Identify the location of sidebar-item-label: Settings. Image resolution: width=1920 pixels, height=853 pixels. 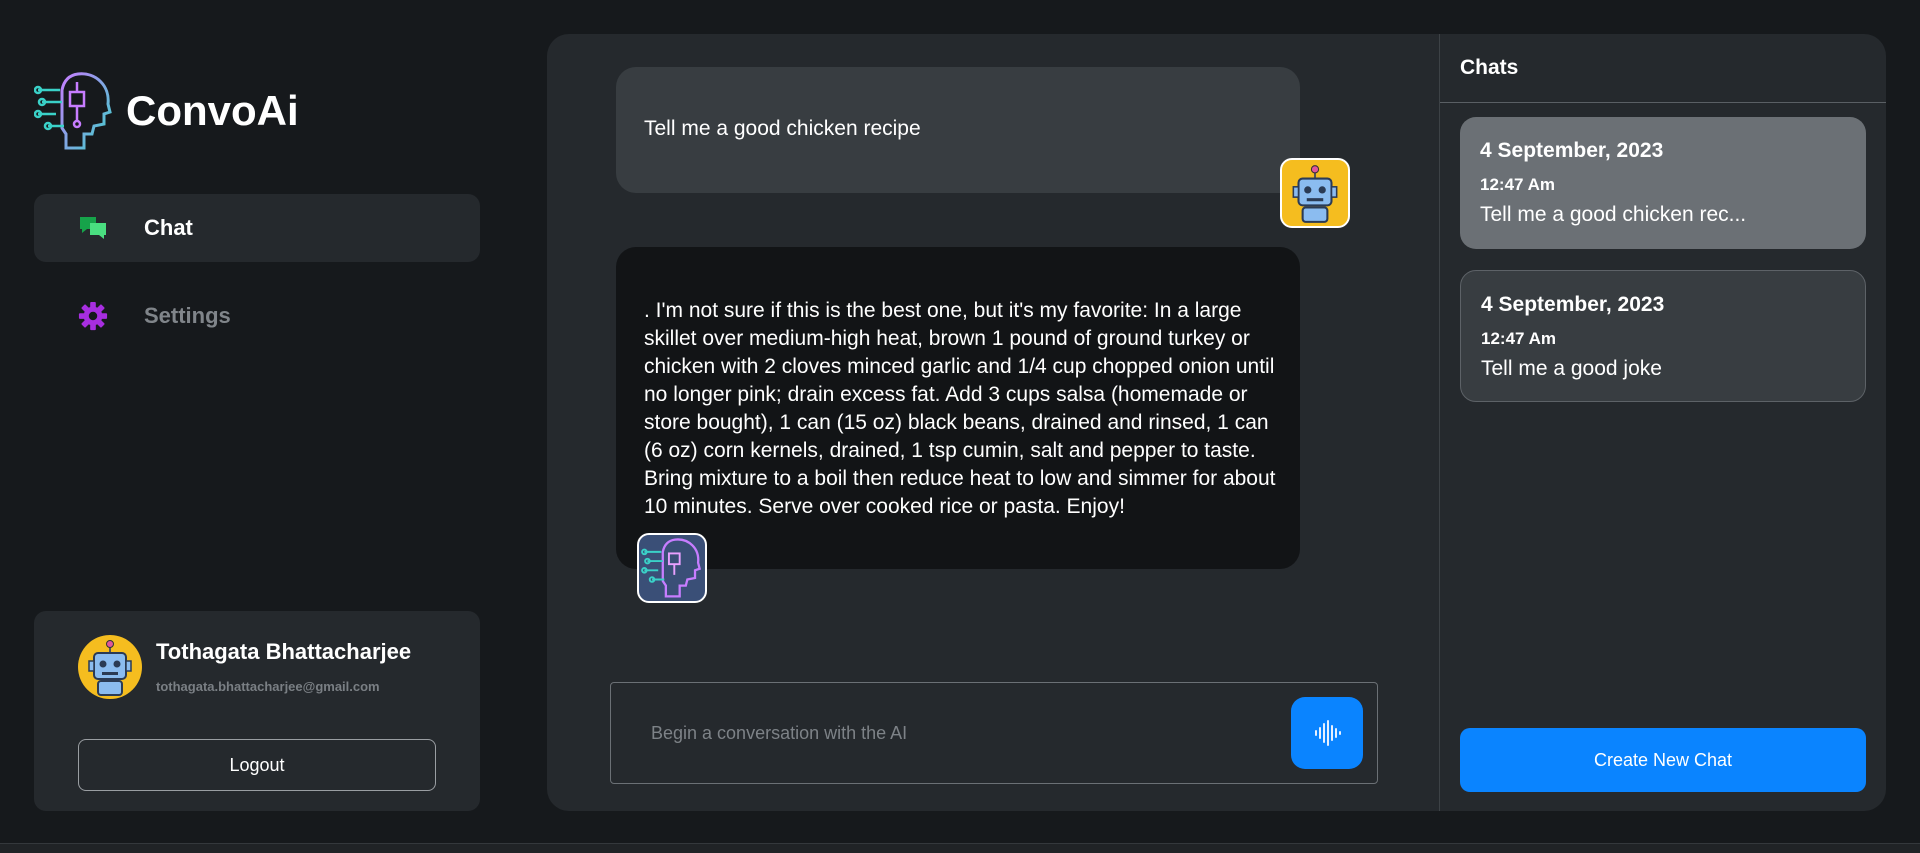
(187, 315).